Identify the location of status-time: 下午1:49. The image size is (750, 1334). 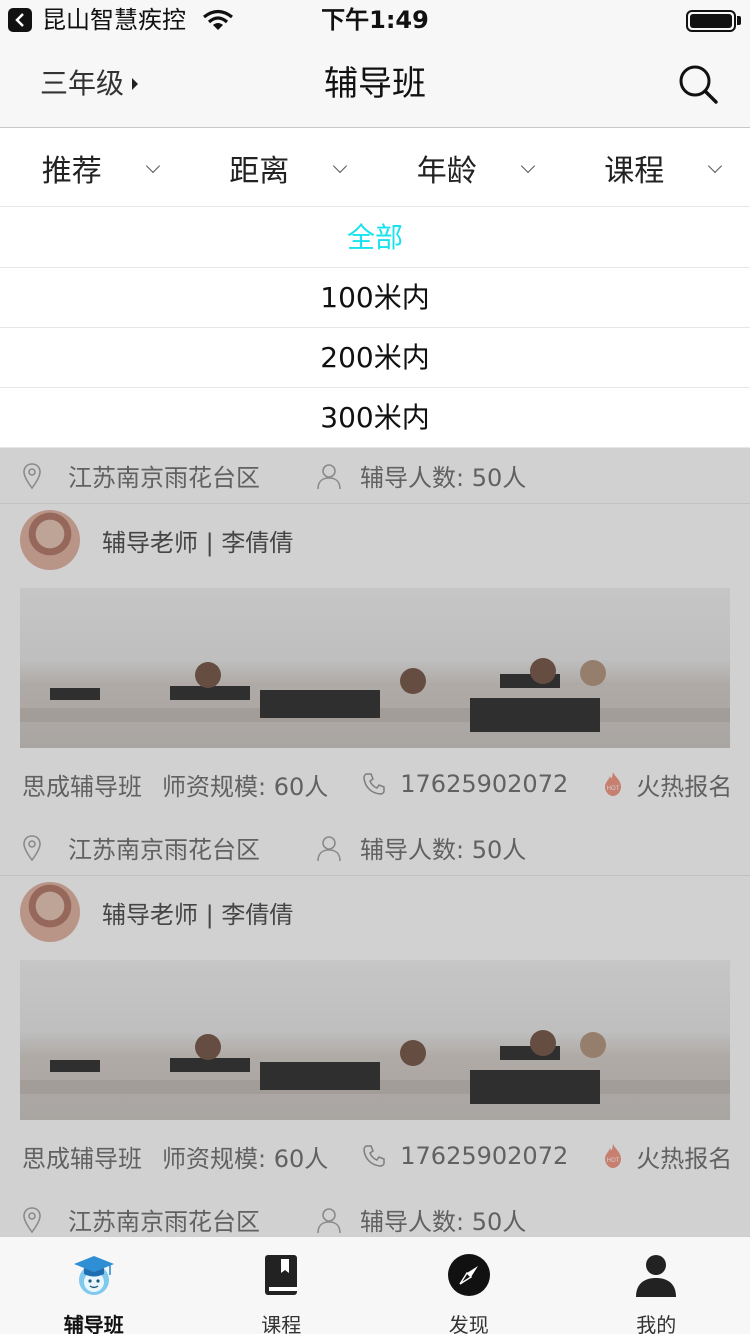
(375, 20).